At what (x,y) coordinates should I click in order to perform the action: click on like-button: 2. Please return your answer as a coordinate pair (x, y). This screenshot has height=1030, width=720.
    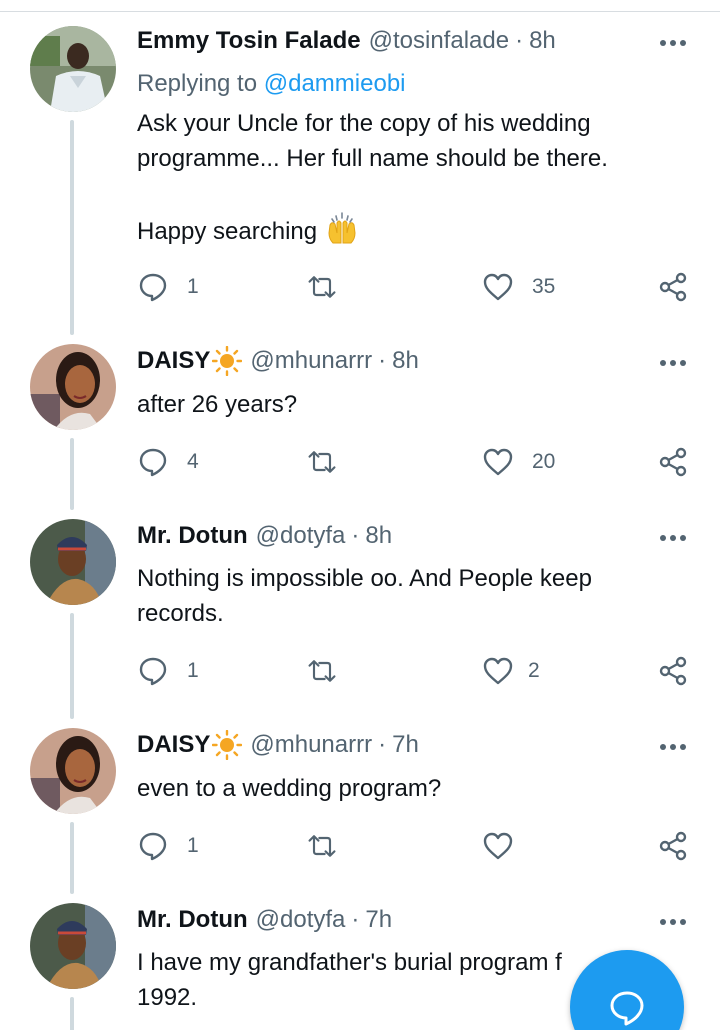
    Looking at the image, I should click on (511, 671).